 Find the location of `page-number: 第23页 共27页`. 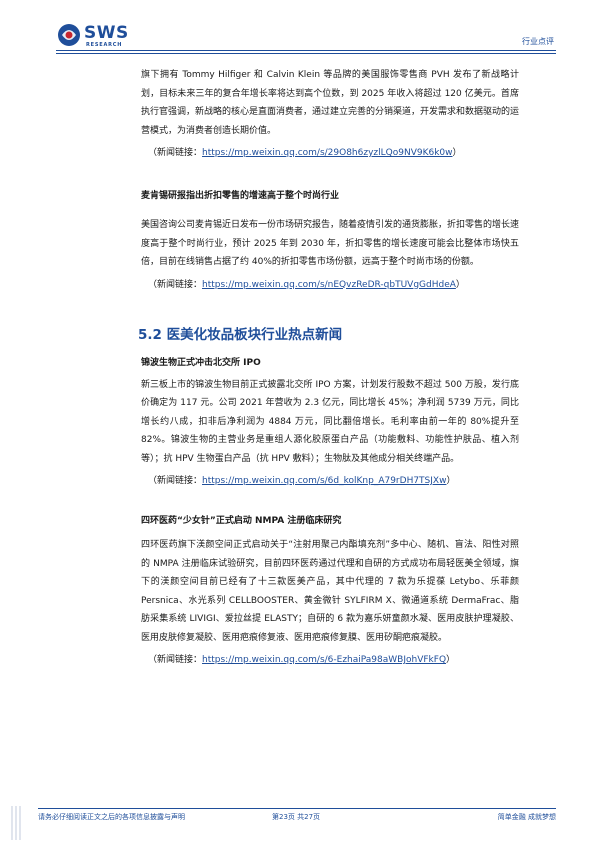

page-number: 第23页 共27页 is located at coordinates (296, 817).